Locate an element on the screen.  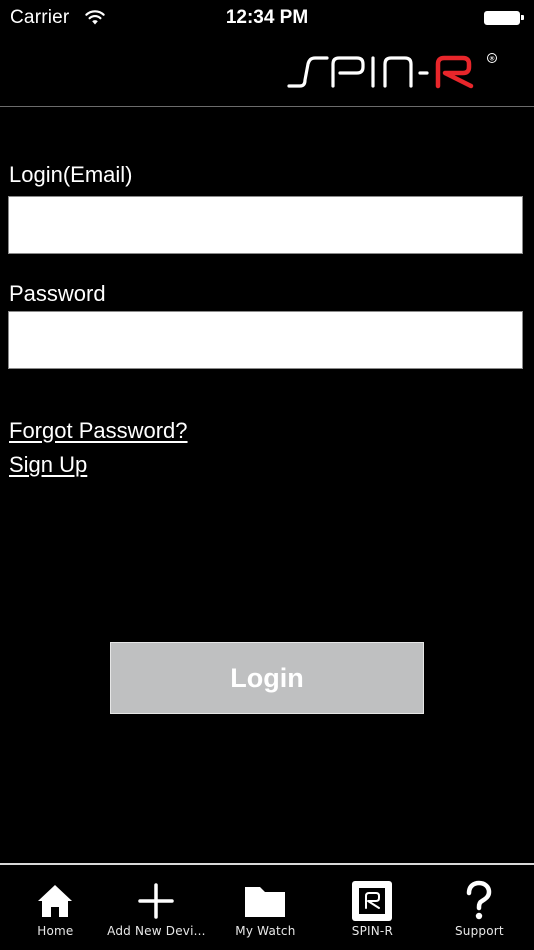
sign-up-link: Sign Up is located at coordinates (48, 465).